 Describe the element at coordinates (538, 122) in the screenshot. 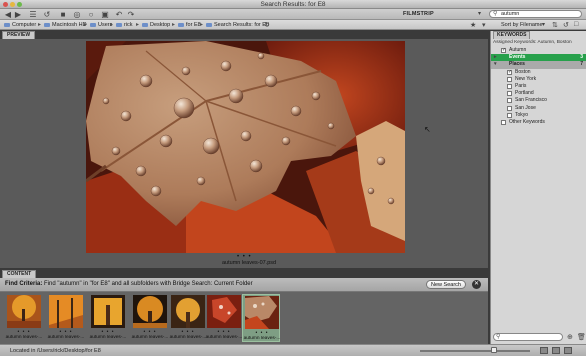

I see `keyword-item-other-keywords: Other Keywords` at that location.